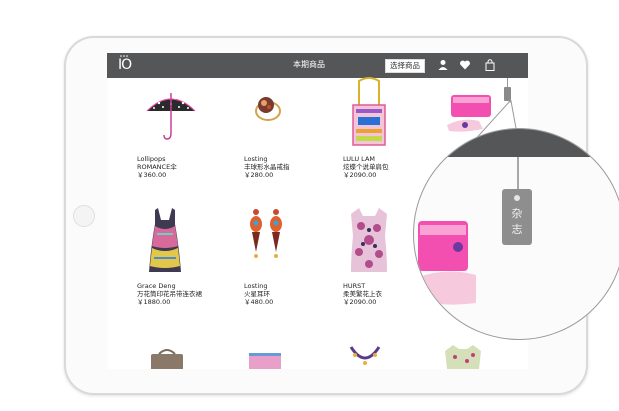  I want to click on blouse-image, so click(463, 357).